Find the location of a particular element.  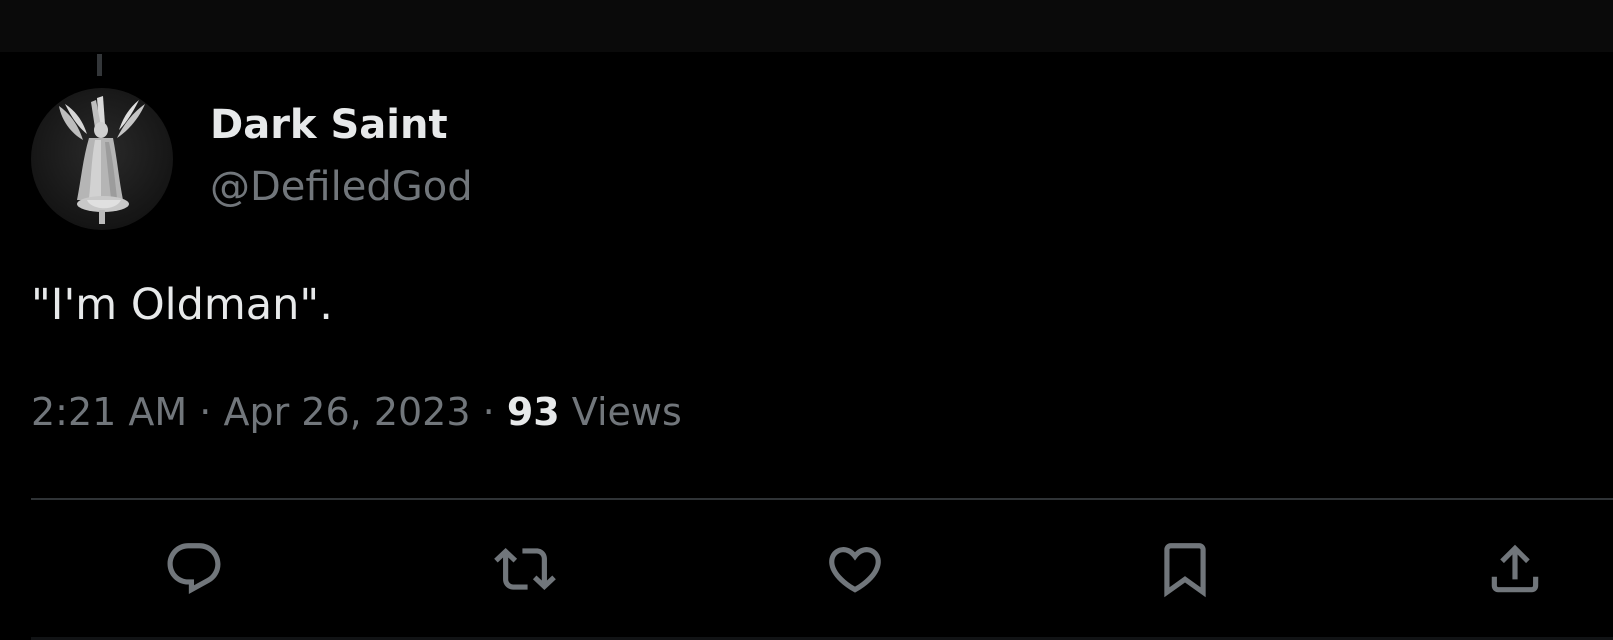

reply-icon is located at coordinates (194, 569).